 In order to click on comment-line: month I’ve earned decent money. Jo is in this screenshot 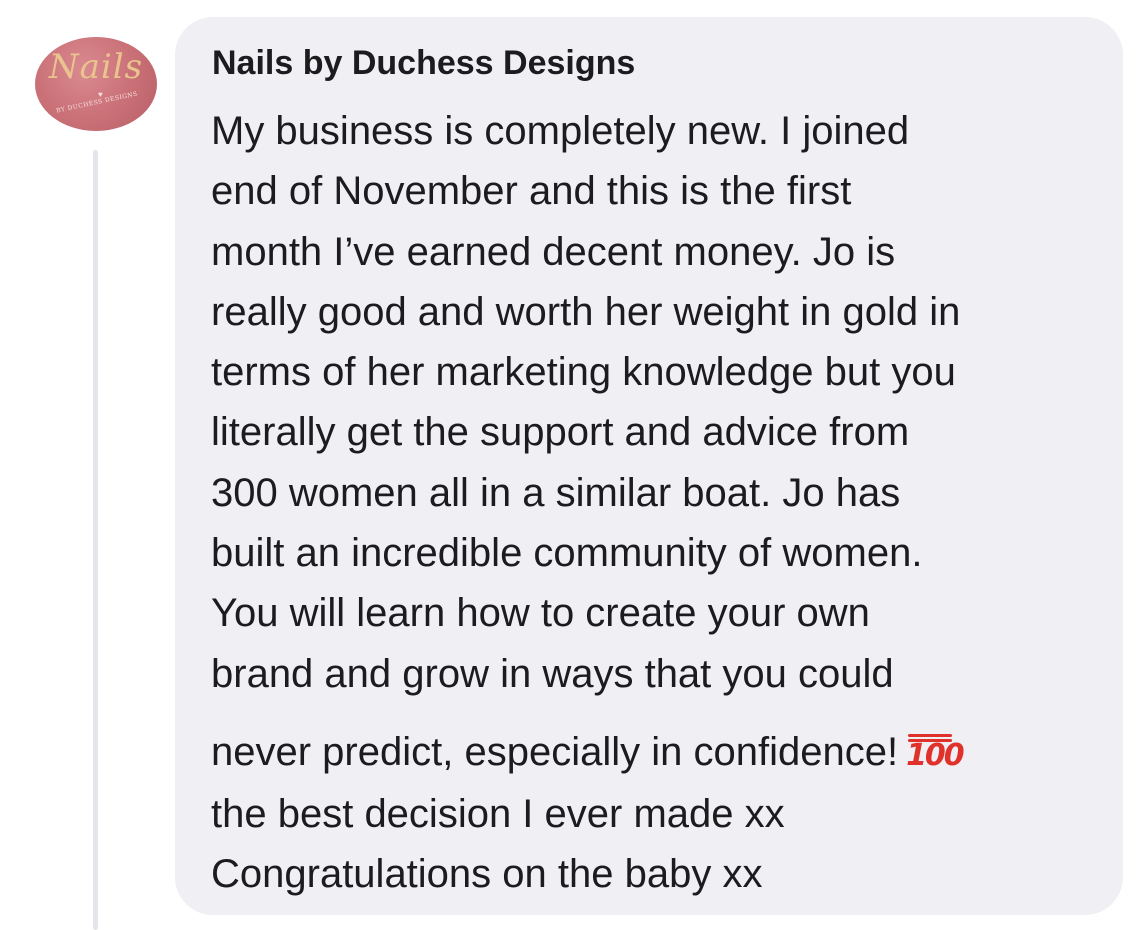, I will do `click(553, 251)`.